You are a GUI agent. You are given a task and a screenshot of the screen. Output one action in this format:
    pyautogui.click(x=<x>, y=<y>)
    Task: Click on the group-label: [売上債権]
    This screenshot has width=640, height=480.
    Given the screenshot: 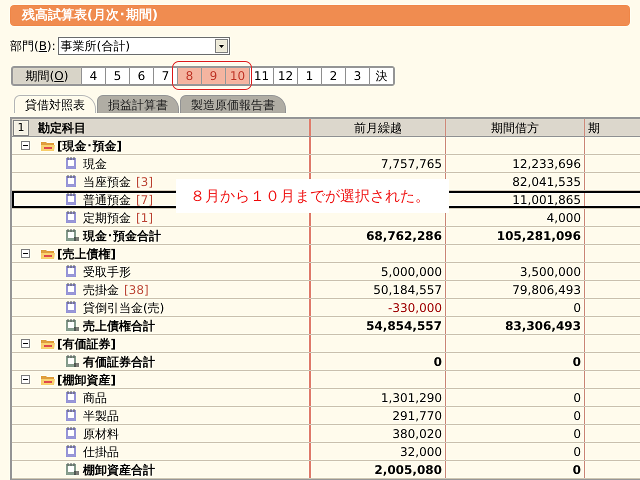 What is the action you would take?
    pyautogui.click(x=86, y=254)
    